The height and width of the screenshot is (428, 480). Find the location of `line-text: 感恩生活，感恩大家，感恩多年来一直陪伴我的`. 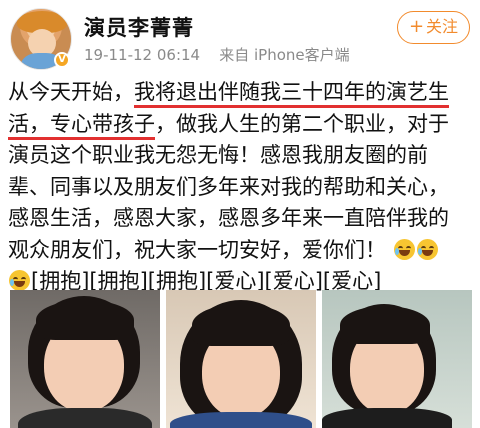

line-text: 感恩生活，感恩大家，感恩多年来一直陪伴我的 is located at coordinates (228, 218).